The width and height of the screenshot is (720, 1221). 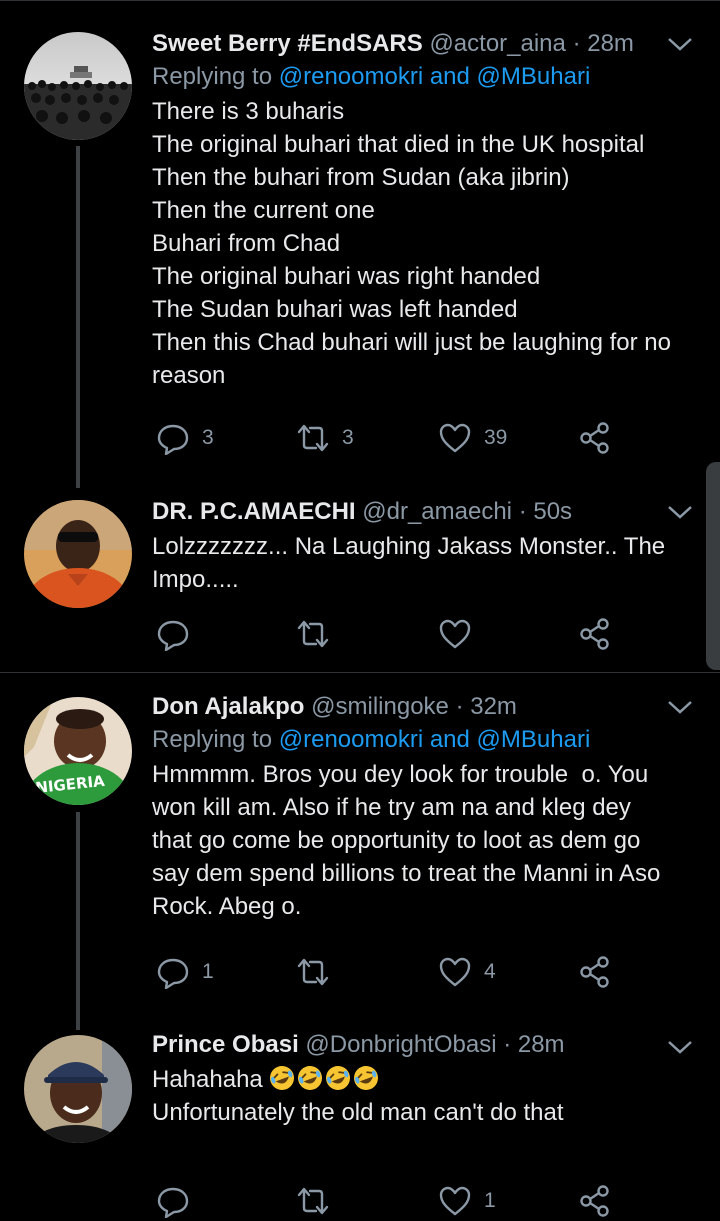 I want to click on reply-count: 3, so click(x=208, y=437).